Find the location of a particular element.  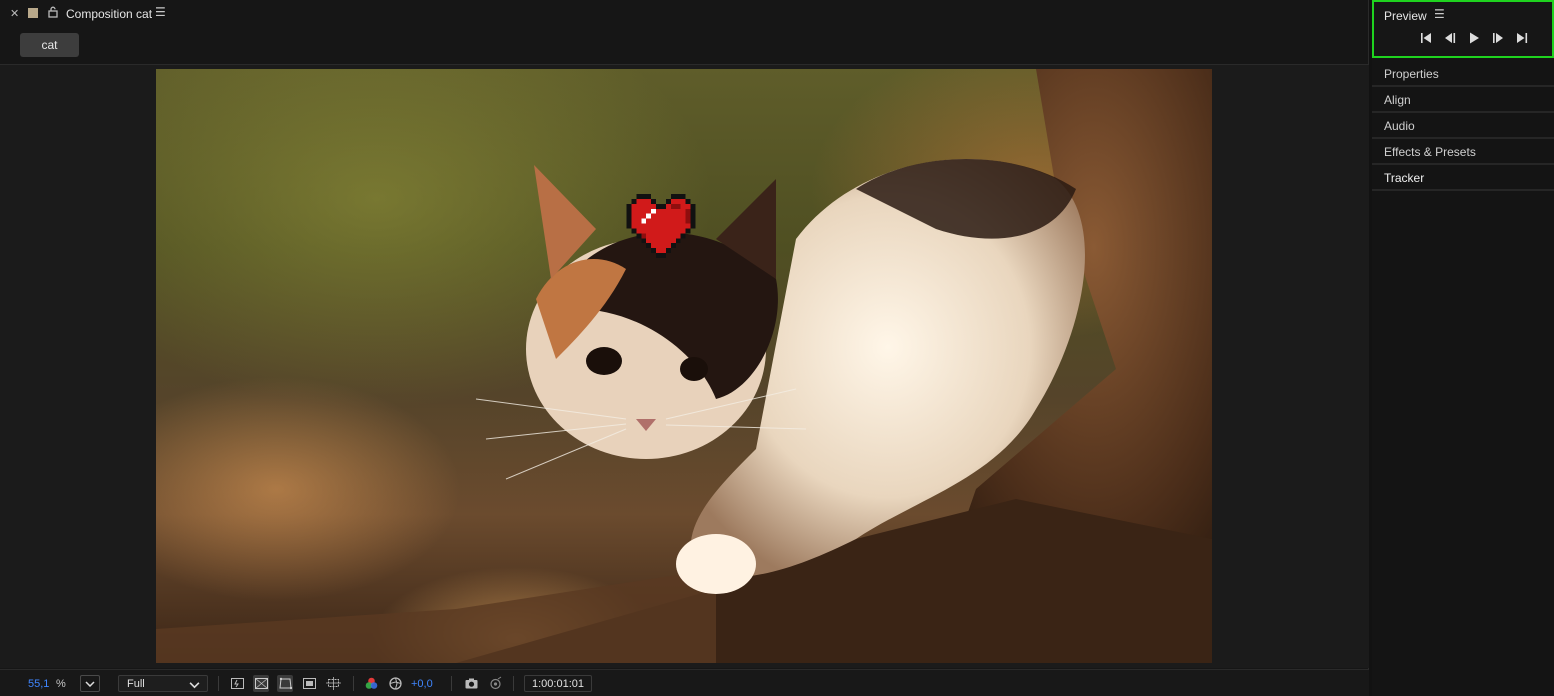

pixel-heart-icon is located at coordinates (661, 226).